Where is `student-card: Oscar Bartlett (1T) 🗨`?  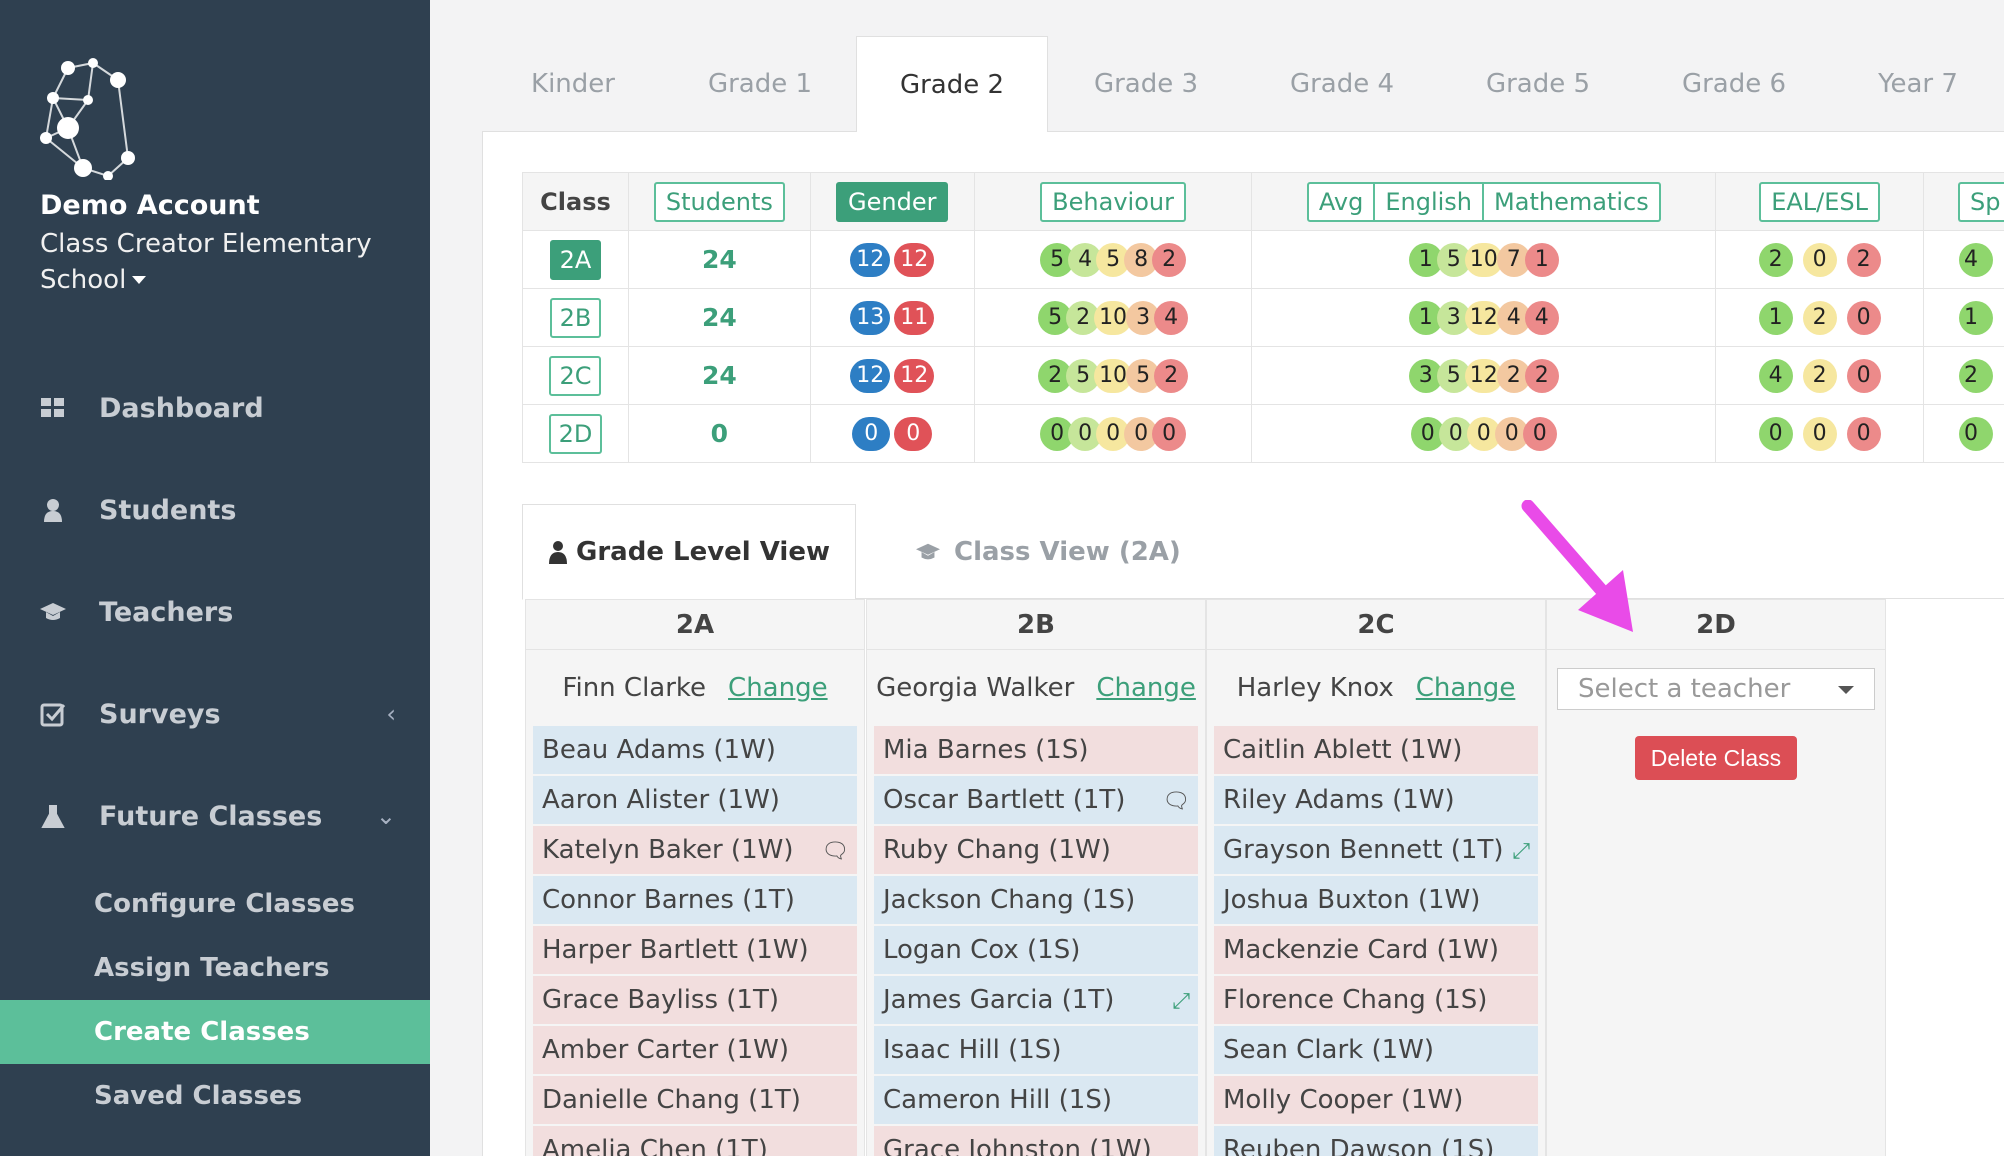
student-card: Oscar Bartlett (1T) 🗨 is located at coordinates (1036, 800).